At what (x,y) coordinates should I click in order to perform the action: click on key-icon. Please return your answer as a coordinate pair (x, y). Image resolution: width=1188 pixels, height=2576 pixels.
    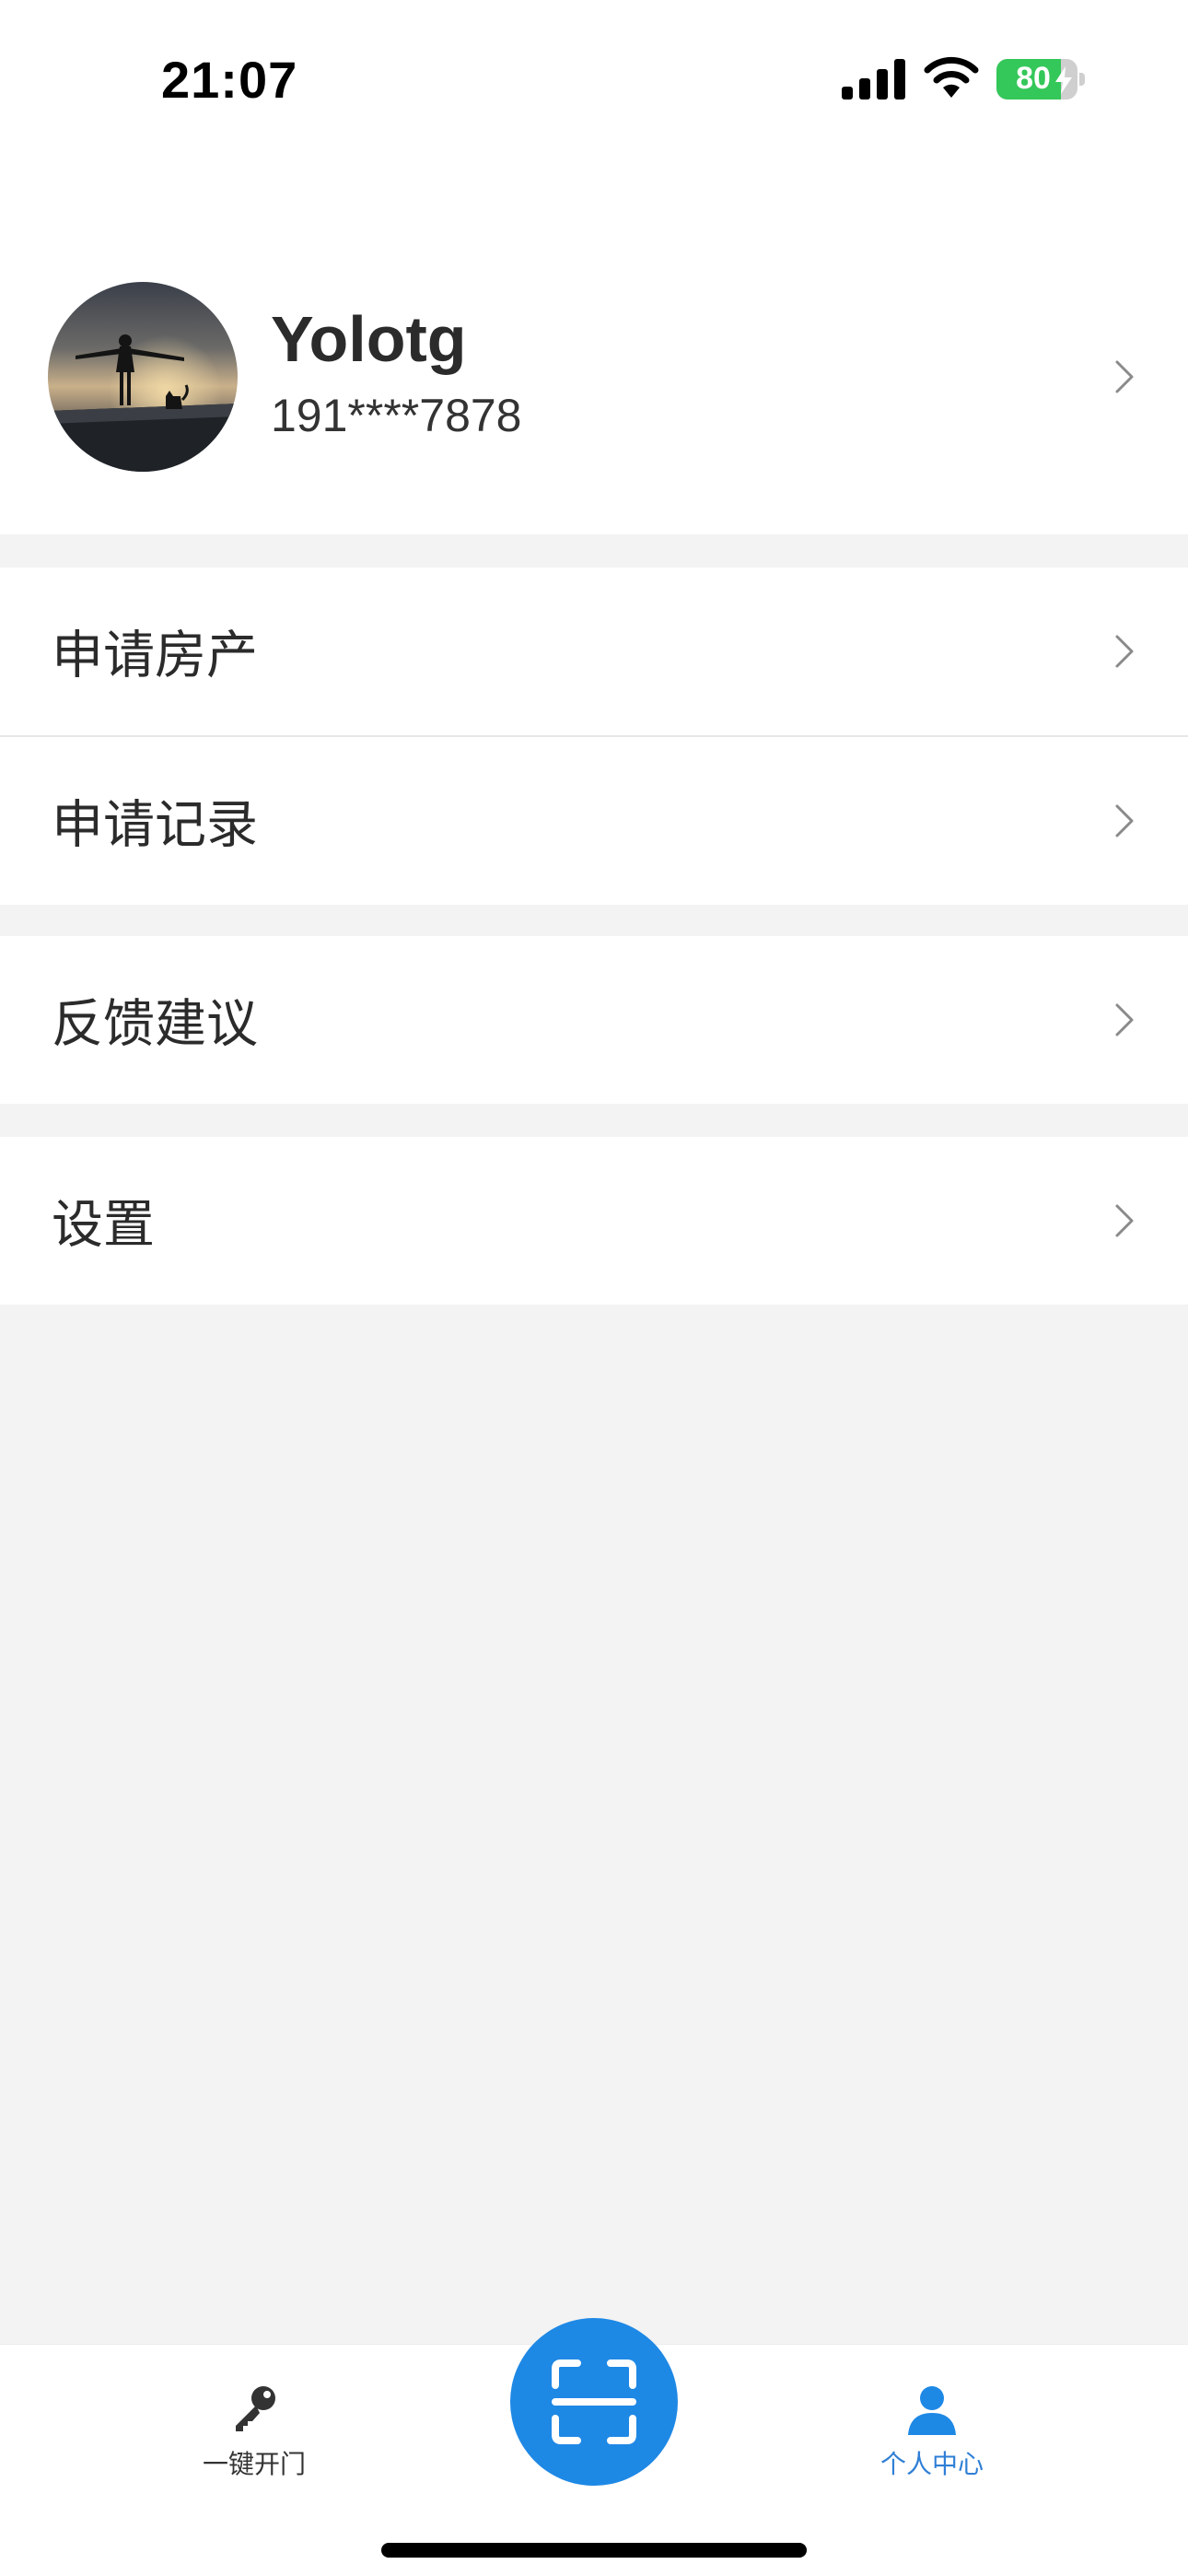
    Looking at the image, I should click on (256, 2408).